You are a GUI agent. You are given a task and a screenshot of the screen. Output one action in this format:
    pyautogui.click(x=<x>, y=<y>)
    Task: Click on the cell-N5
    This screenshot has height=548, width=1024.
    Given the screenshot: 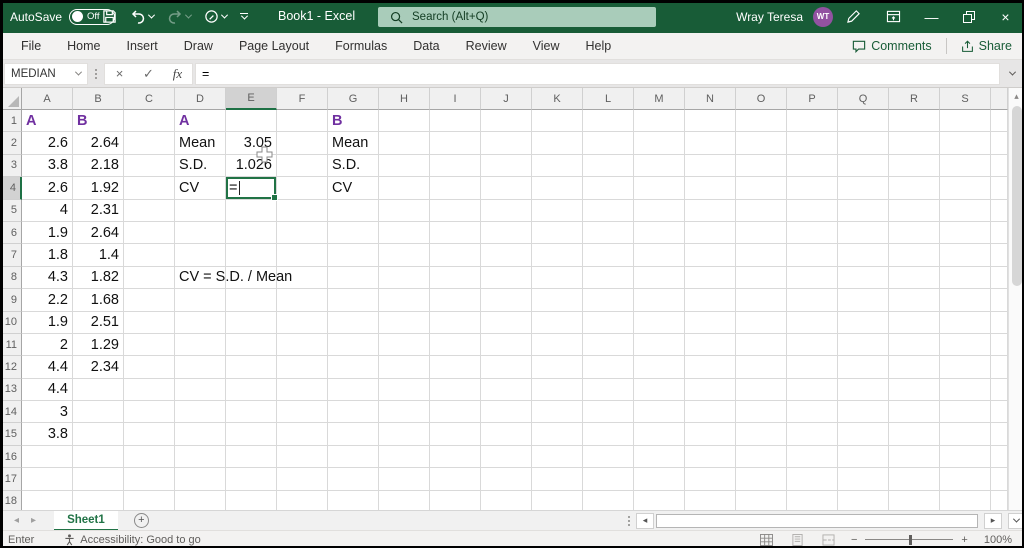 What is the action you would take?
    pyautogui.click(x=710, y=210)
    